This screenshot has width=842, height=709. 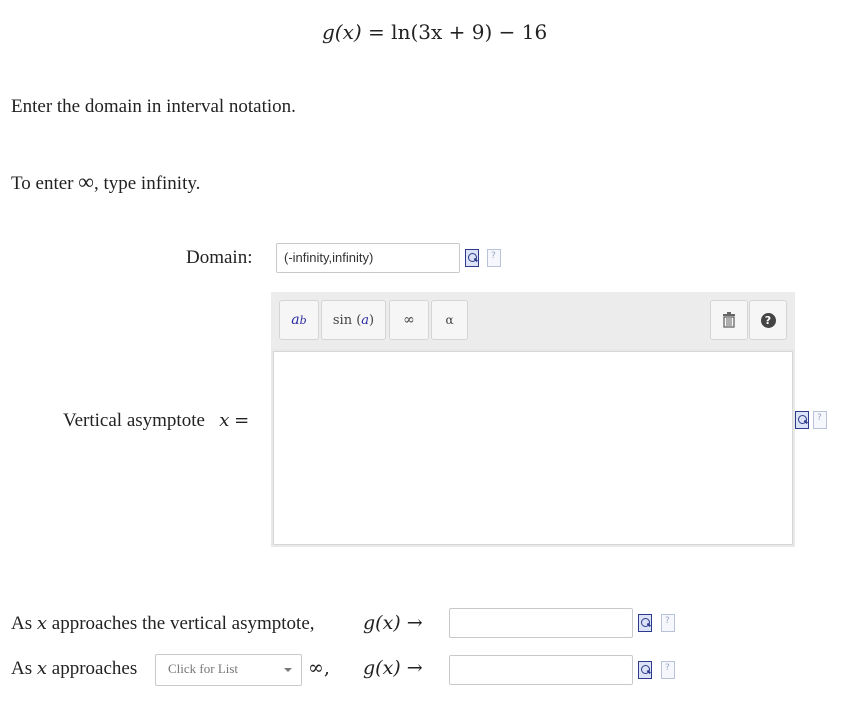 What do you see at coordinates (153, 106) in the screenshot?
I see `domain-instruction: Enter the domain in interval notation.` at bounding box center [153, 106].